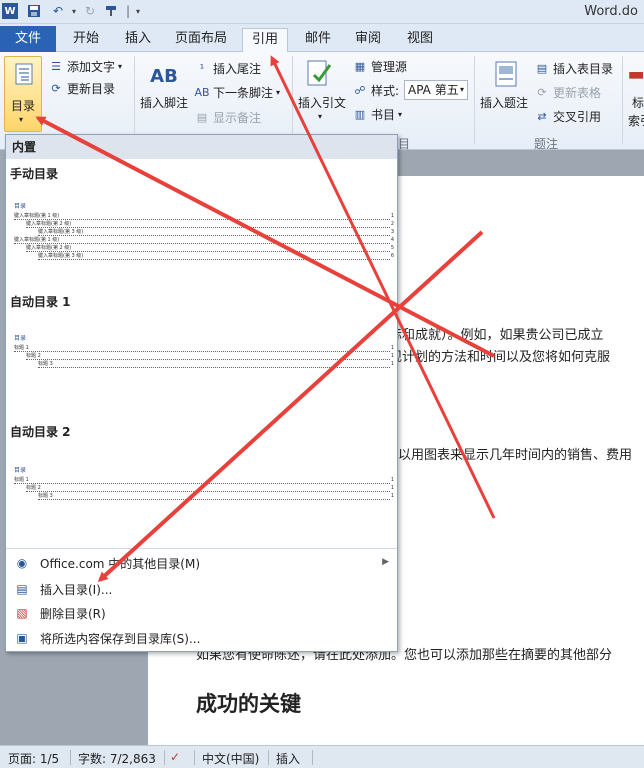  What do you see at coordinates (201, 147) in the screenshot?
I see `dropdown-header: 内置` at bounding box center [201, 147].